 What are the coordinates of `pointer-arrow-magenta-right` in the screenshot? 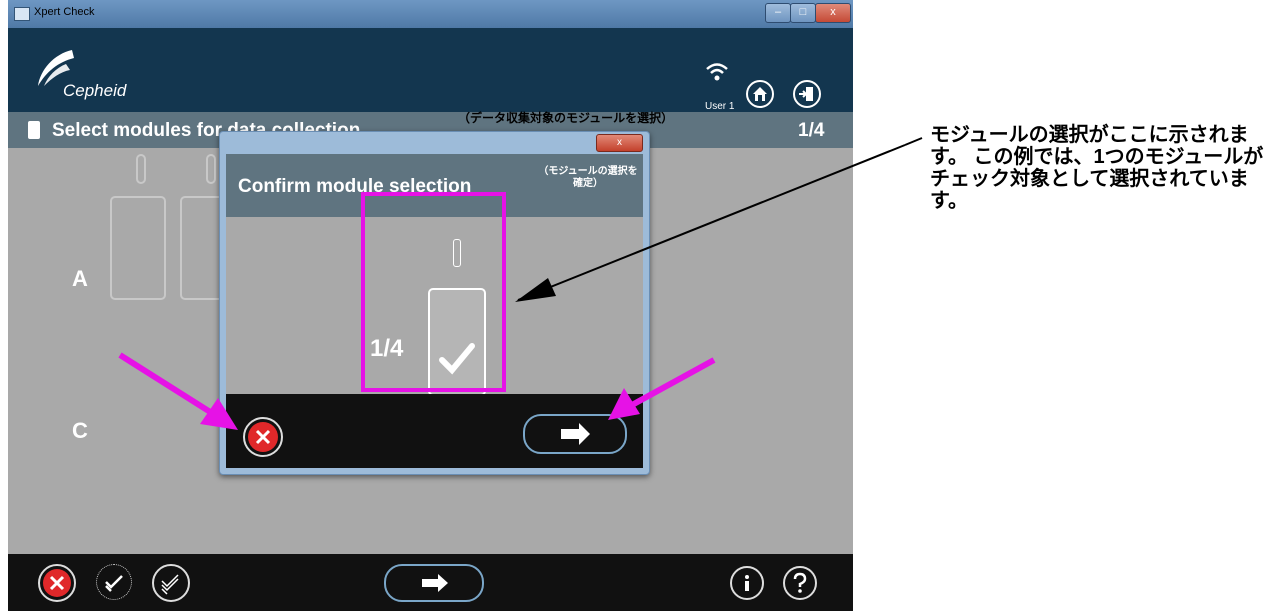 It's located at (662, 388).